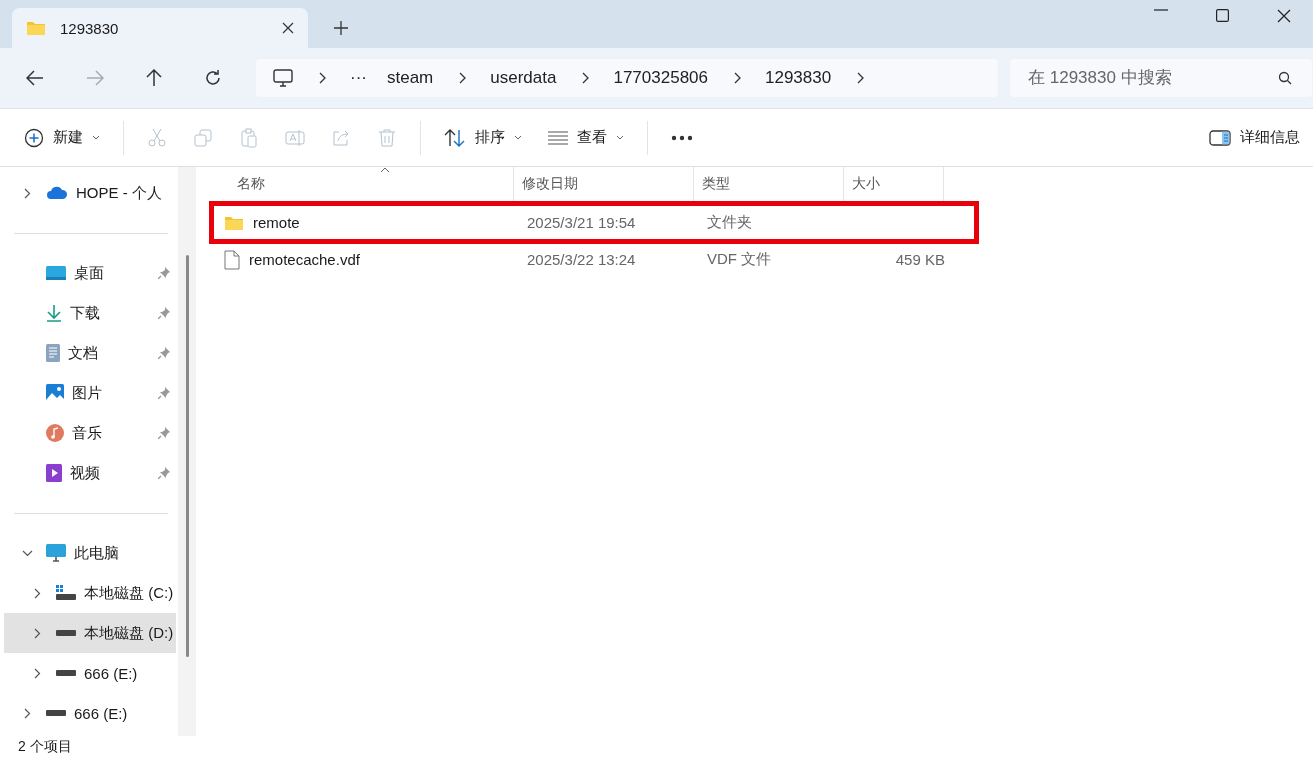 The width and height of the screenshot is (1313, 758). I want to click on file-type: 文件夹, so click(729, 222).